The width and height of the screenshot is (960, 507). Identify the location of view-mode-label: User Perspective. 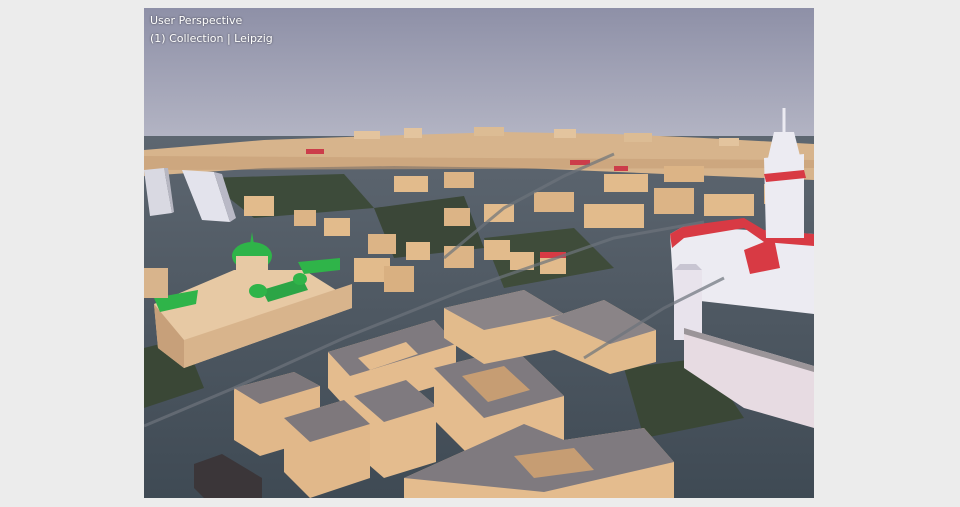
(196, 20).